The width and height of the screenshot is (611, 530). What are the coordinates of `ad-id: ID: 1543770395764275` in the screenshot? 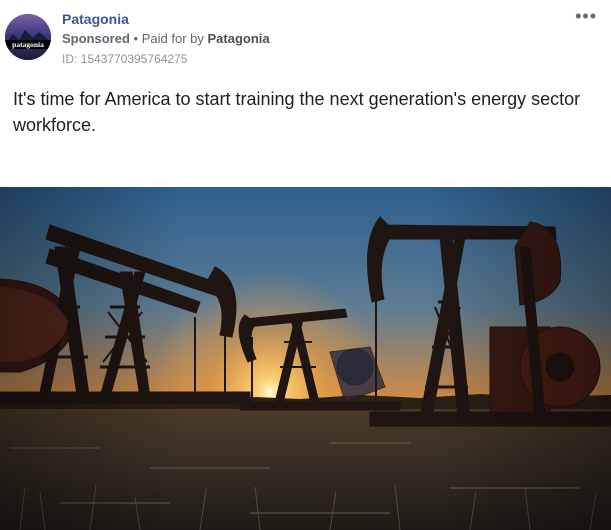 It's located at (125, 59).